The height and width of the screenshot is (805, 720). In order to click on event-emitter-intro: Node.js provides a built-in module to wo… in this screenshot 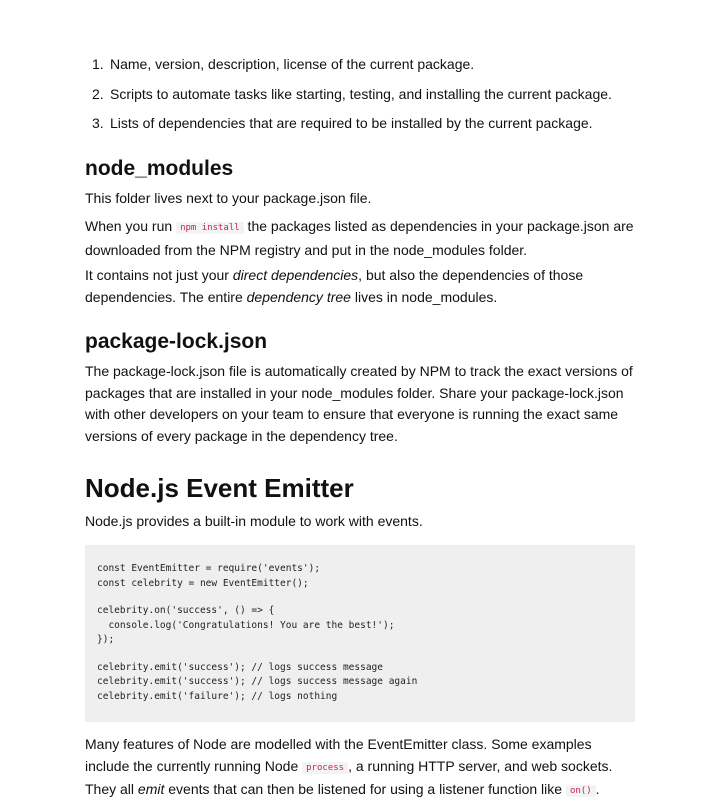, I will do `click(254, 521)`.